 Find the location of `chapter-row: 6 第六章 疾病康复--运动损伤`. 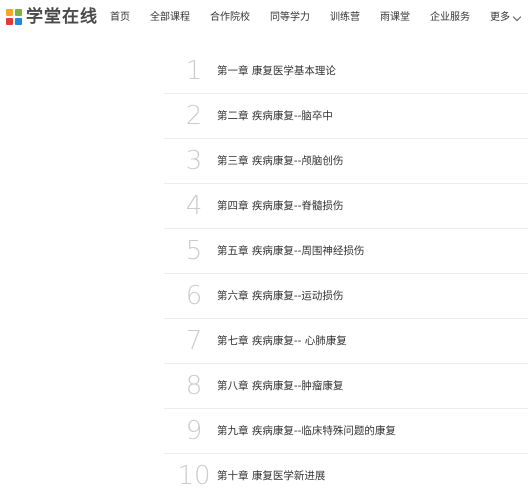

chapter-row: 6 第六章 疾病康复--运动损伤 is located at coordinates (346, 296).